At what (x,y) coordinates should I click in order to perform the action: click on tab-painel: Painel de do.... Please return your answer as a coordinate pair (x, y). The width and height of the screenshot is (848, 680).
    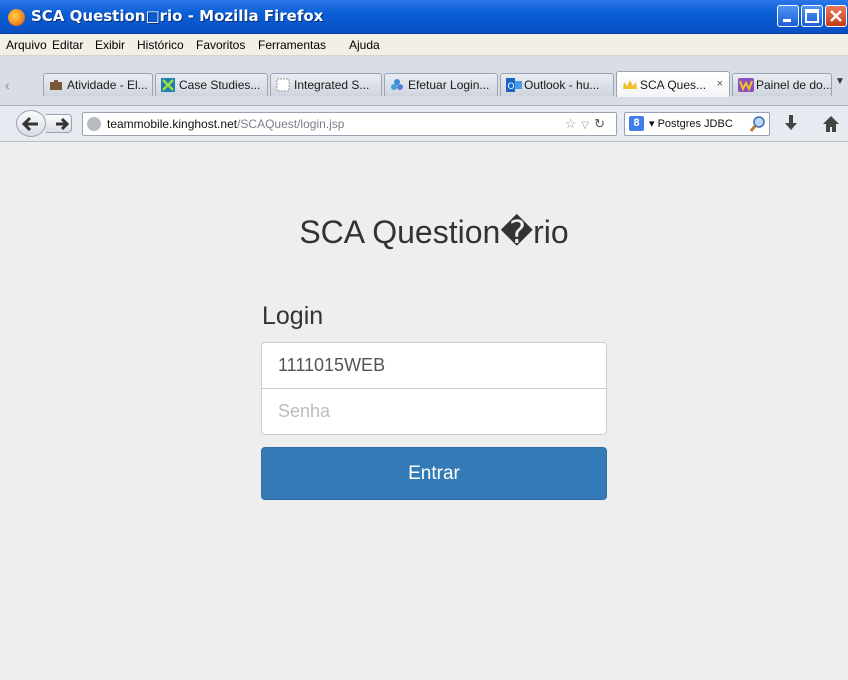
    Looking at the image, I should click on (782, 84).